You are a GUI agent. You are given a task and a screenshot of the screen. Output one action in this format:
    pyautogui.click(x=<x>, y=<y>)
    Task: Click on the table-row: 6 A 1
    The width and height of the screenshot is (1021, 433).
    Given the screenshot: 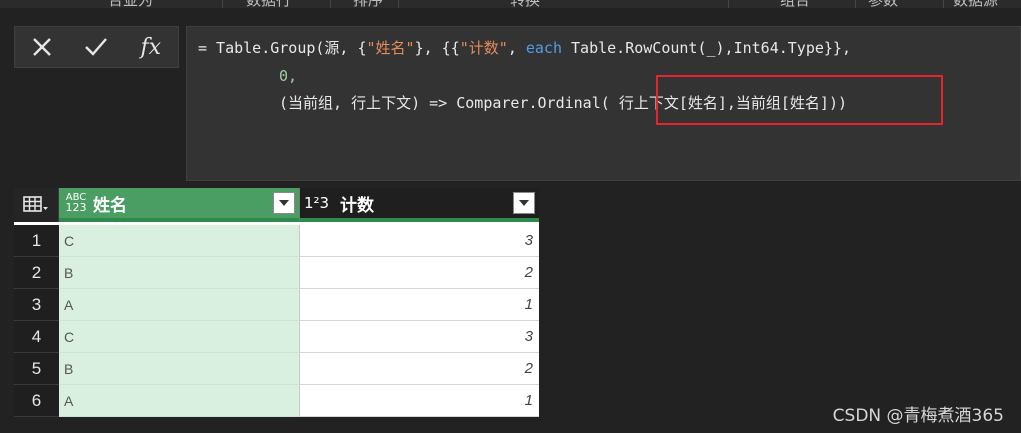 What is the action you would take?
    pyautogui.click(x=276, y=401)
    